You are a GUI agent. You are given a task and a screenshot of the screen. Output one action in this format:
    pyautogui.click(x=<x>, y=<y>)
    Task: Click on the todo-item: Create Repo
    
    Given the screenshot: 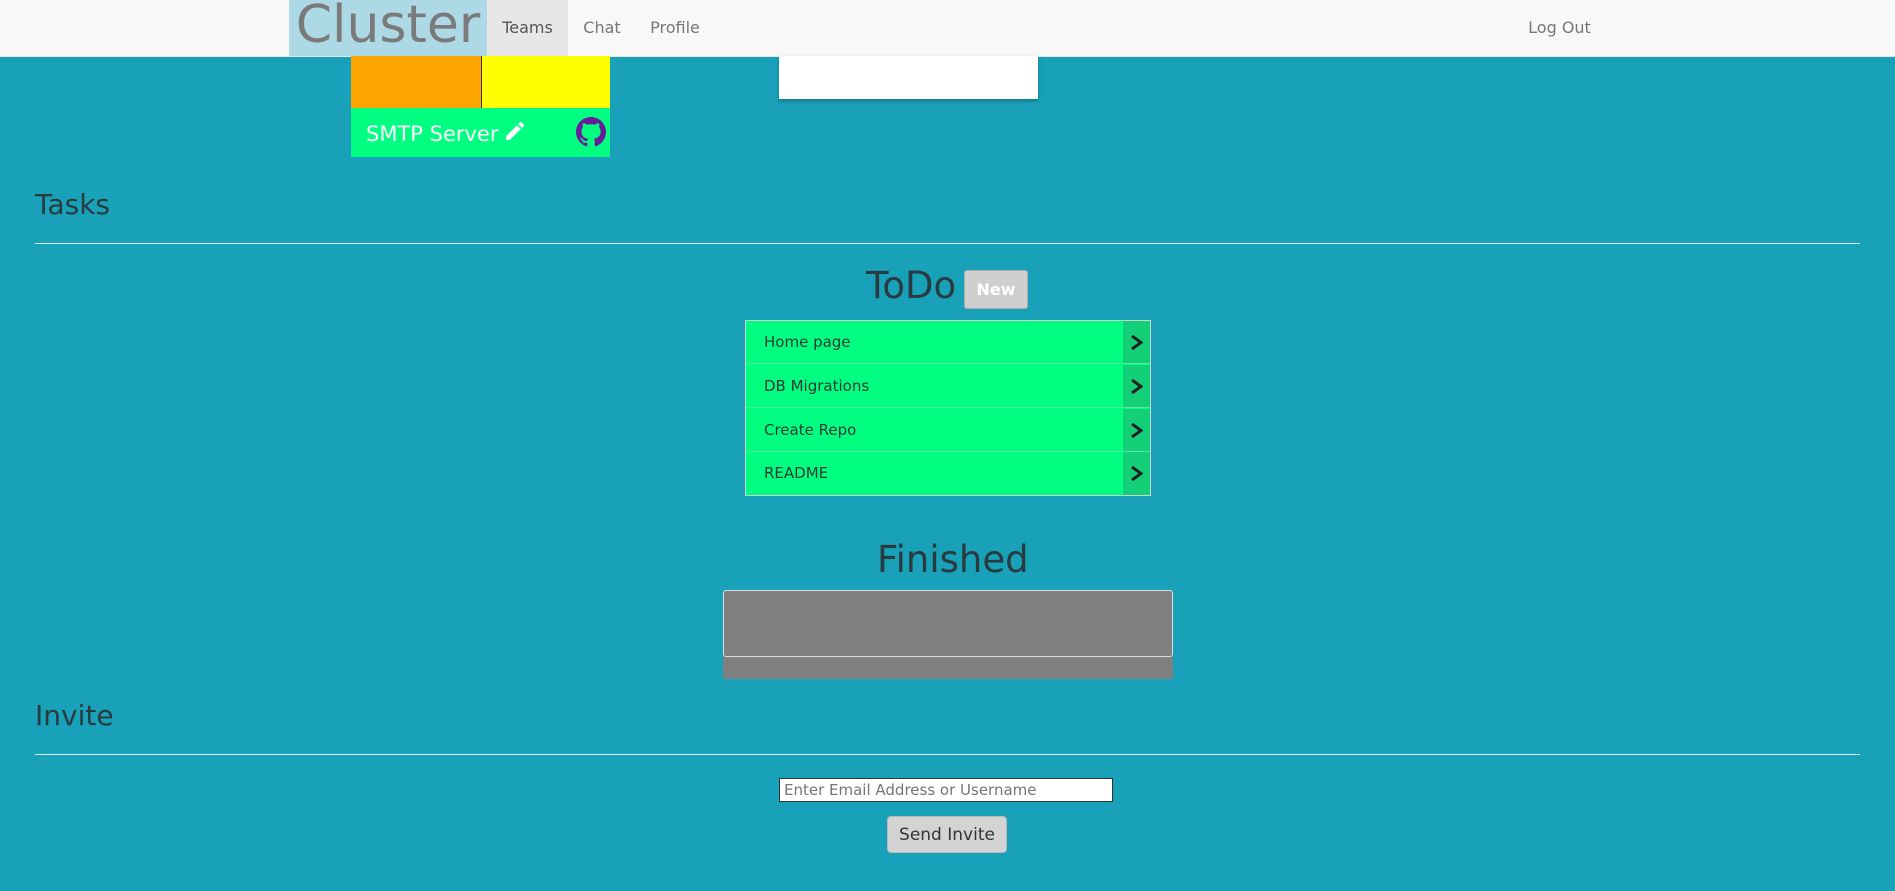 What is the action you would take?
    pyautogui.click(x=948, y=430)
    